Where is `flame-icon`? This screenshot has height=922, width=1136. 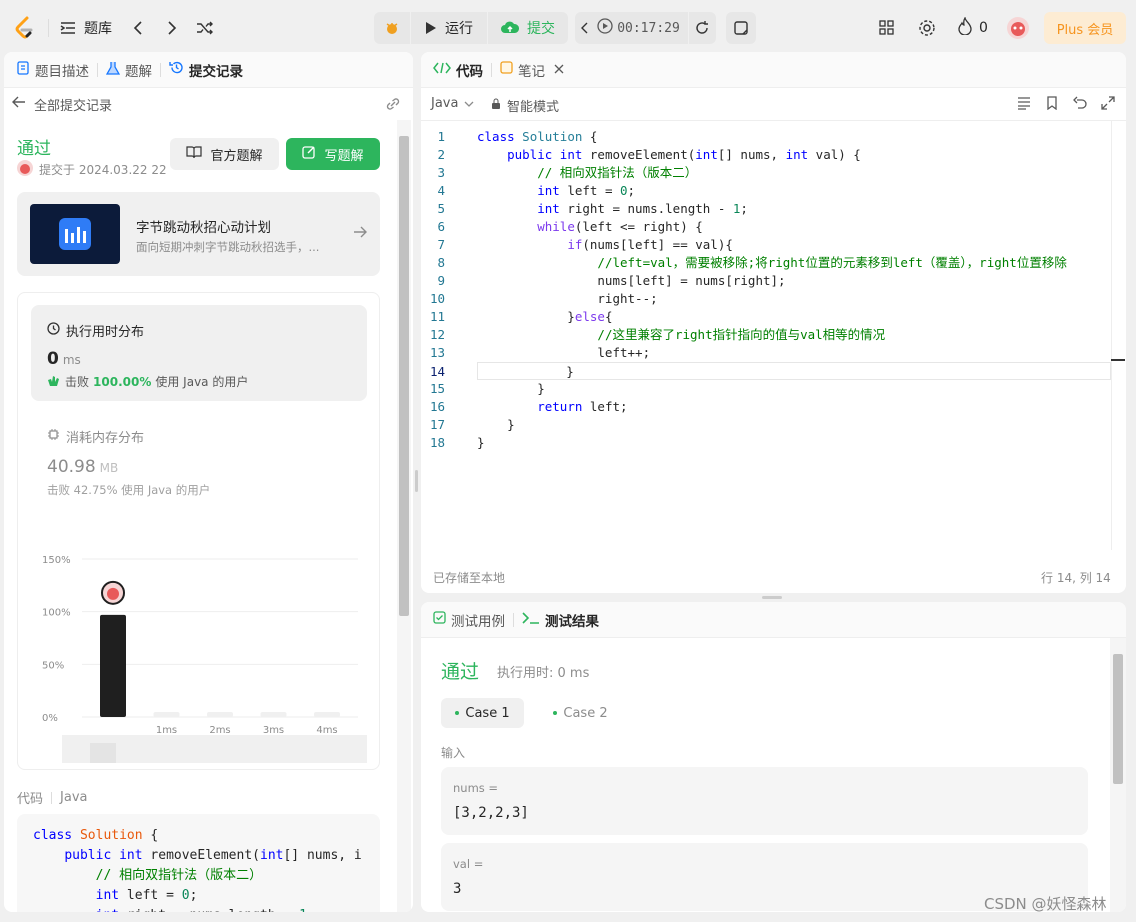
flame-icon is located at coordinates (965, 27).